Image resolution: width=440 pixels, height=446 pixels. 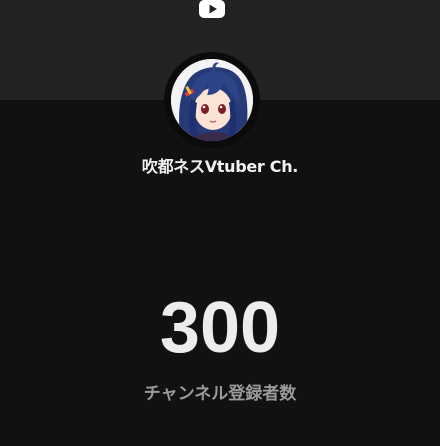 What do you see at coordinates (220, 165) in the screenshot?
I see `channel-name: 吹都ネスVtuber Ch.` at bounding box center [220, 165].